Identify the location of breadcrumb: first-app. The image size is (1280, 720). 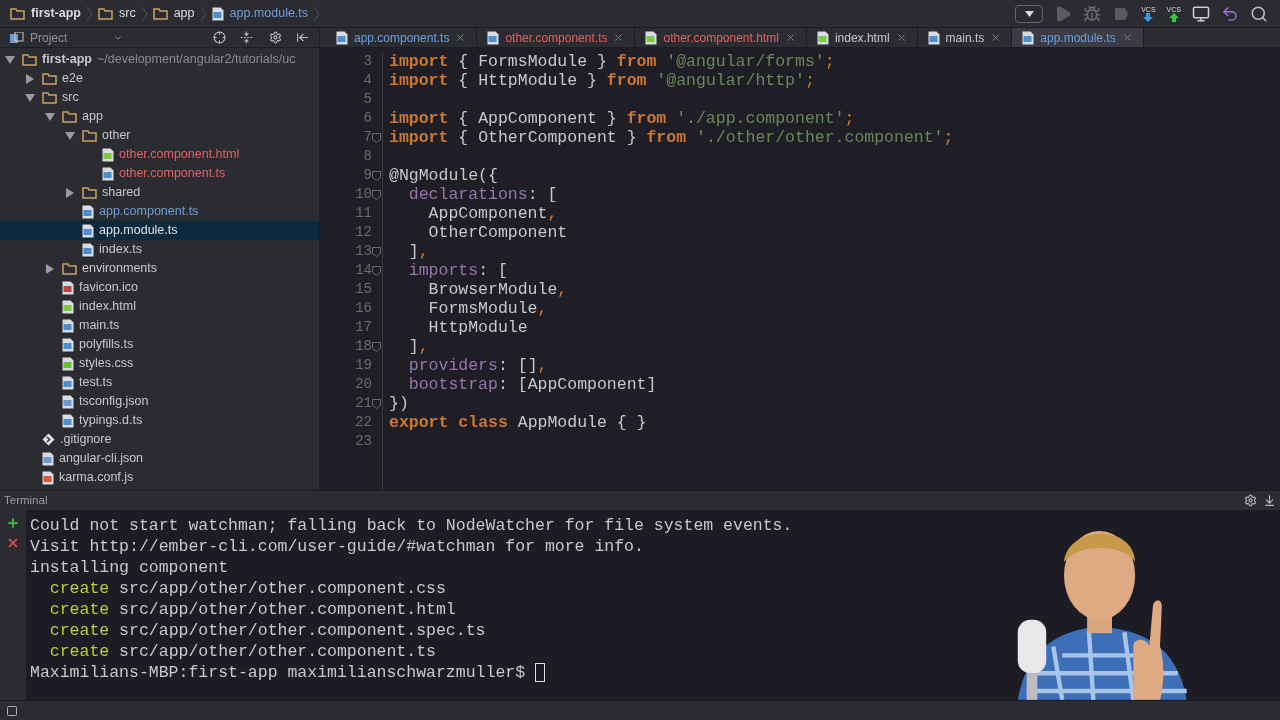
(56, 13).